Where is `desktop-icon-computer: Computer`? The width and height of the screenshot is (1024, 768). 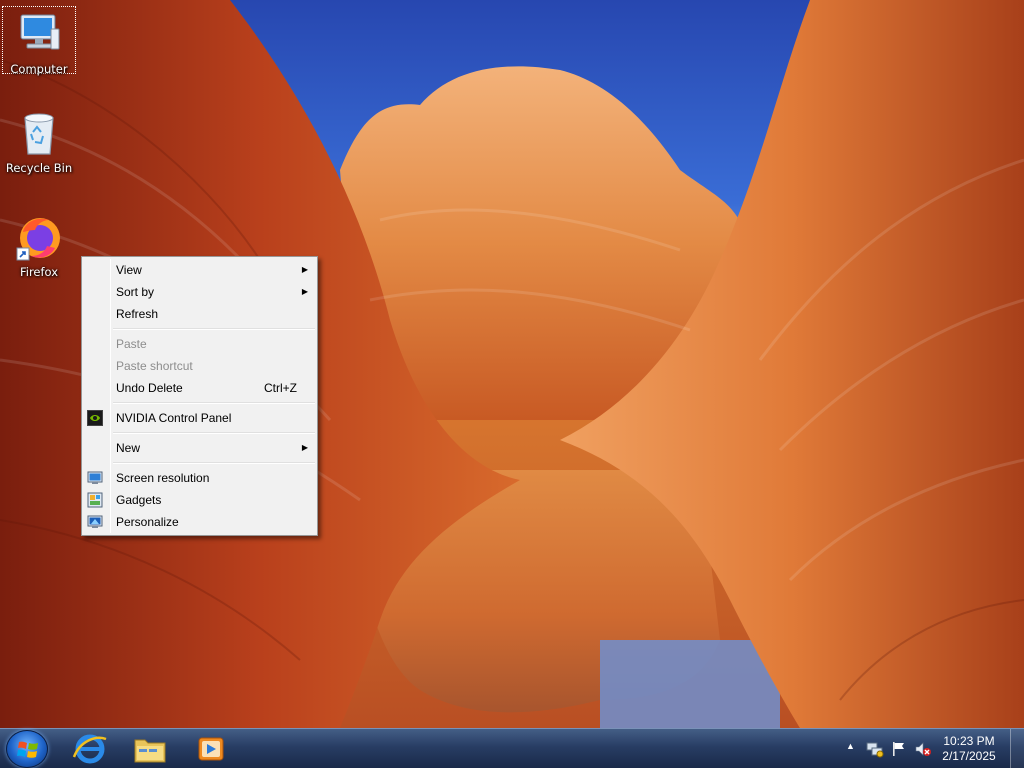 desktop-icon-computer: Computer is located at coordinates (39, 41).